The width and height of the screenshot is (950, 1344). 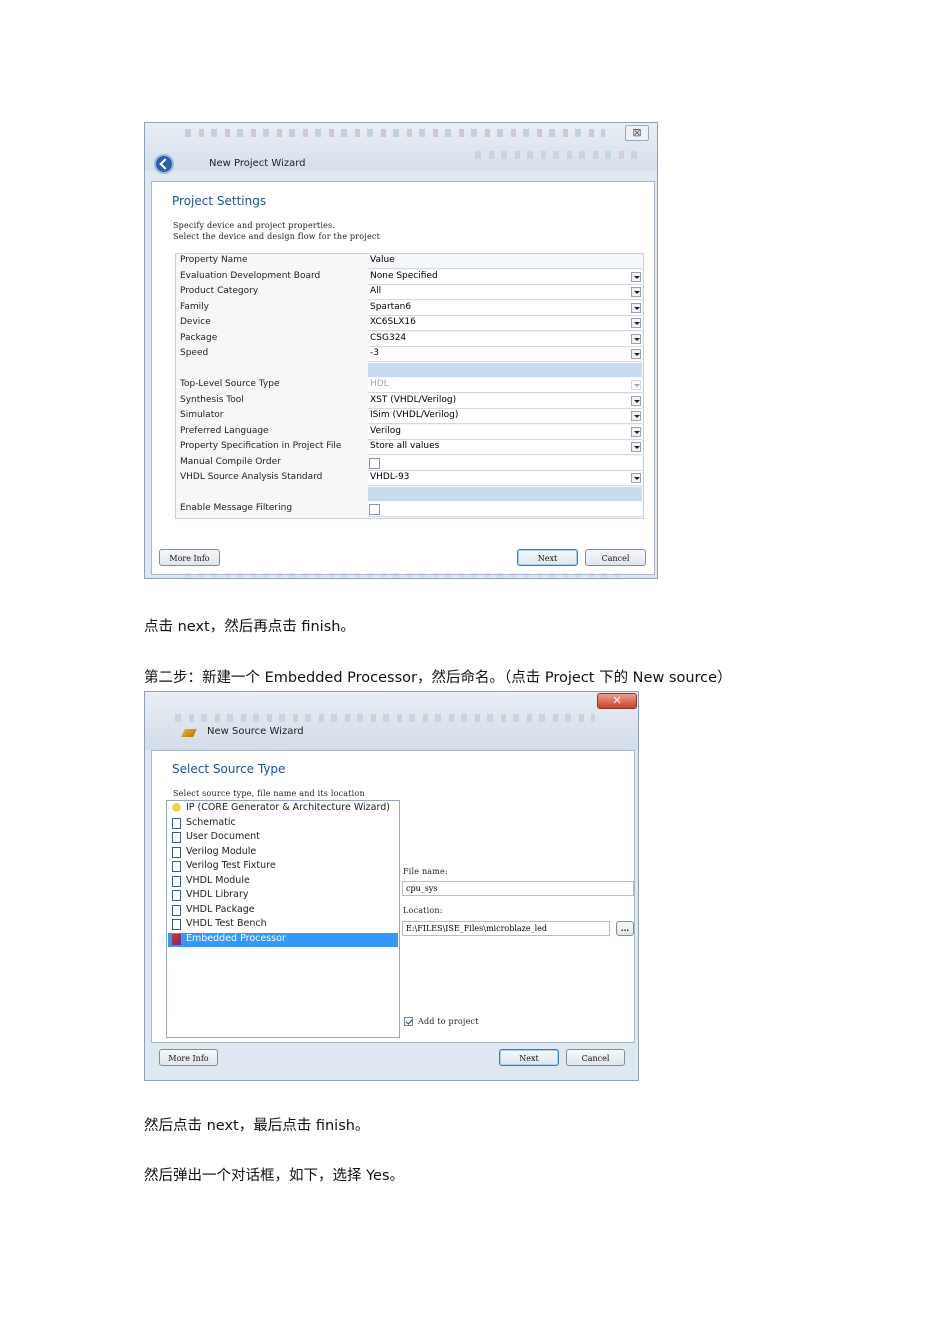 What do you see at coordinates (283, 925) in the screenshot?
I see `list-item: VHDL Test Bench` at bounding box center [283, 925].